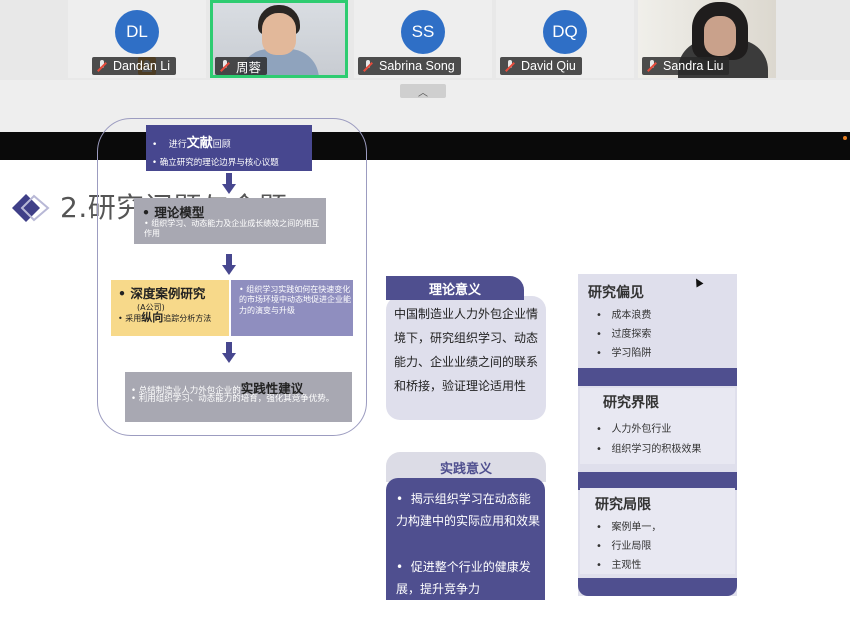 The height and width of the screenshot is (638, 850). What do you see at coordinates (249, 67) in the screenshot?
I see `participant-name: 周蓉` at bounding box center [249, 67].